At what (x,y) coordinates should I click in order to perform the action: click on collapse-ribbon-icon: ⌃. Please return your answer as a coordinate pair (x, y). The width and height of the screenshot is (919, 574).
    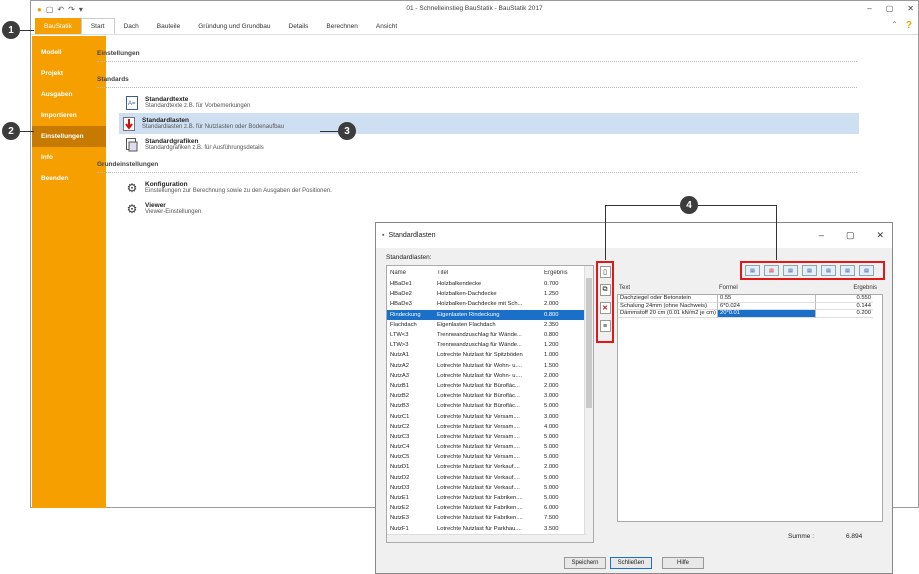
    Looking at the image, I should click on (894, 25).